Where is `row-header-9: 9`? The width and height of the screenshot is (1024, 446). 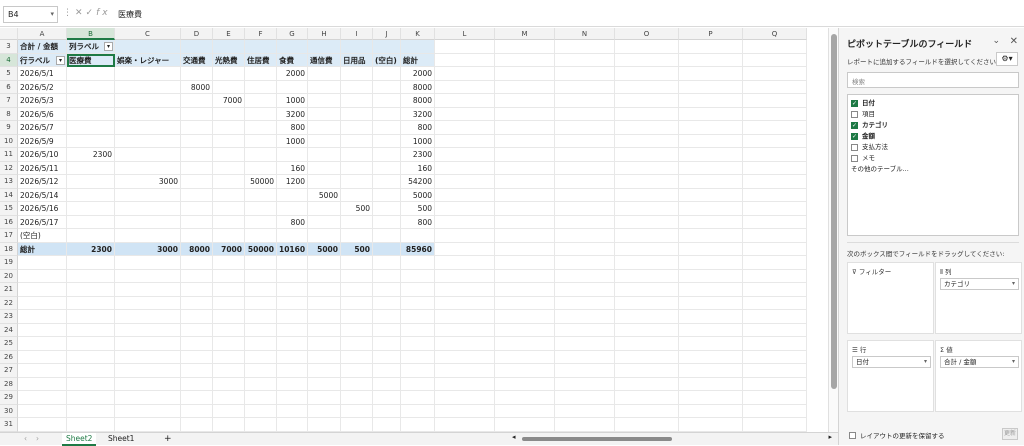
row-header-9: 9 is located at coordinates (9, 128).